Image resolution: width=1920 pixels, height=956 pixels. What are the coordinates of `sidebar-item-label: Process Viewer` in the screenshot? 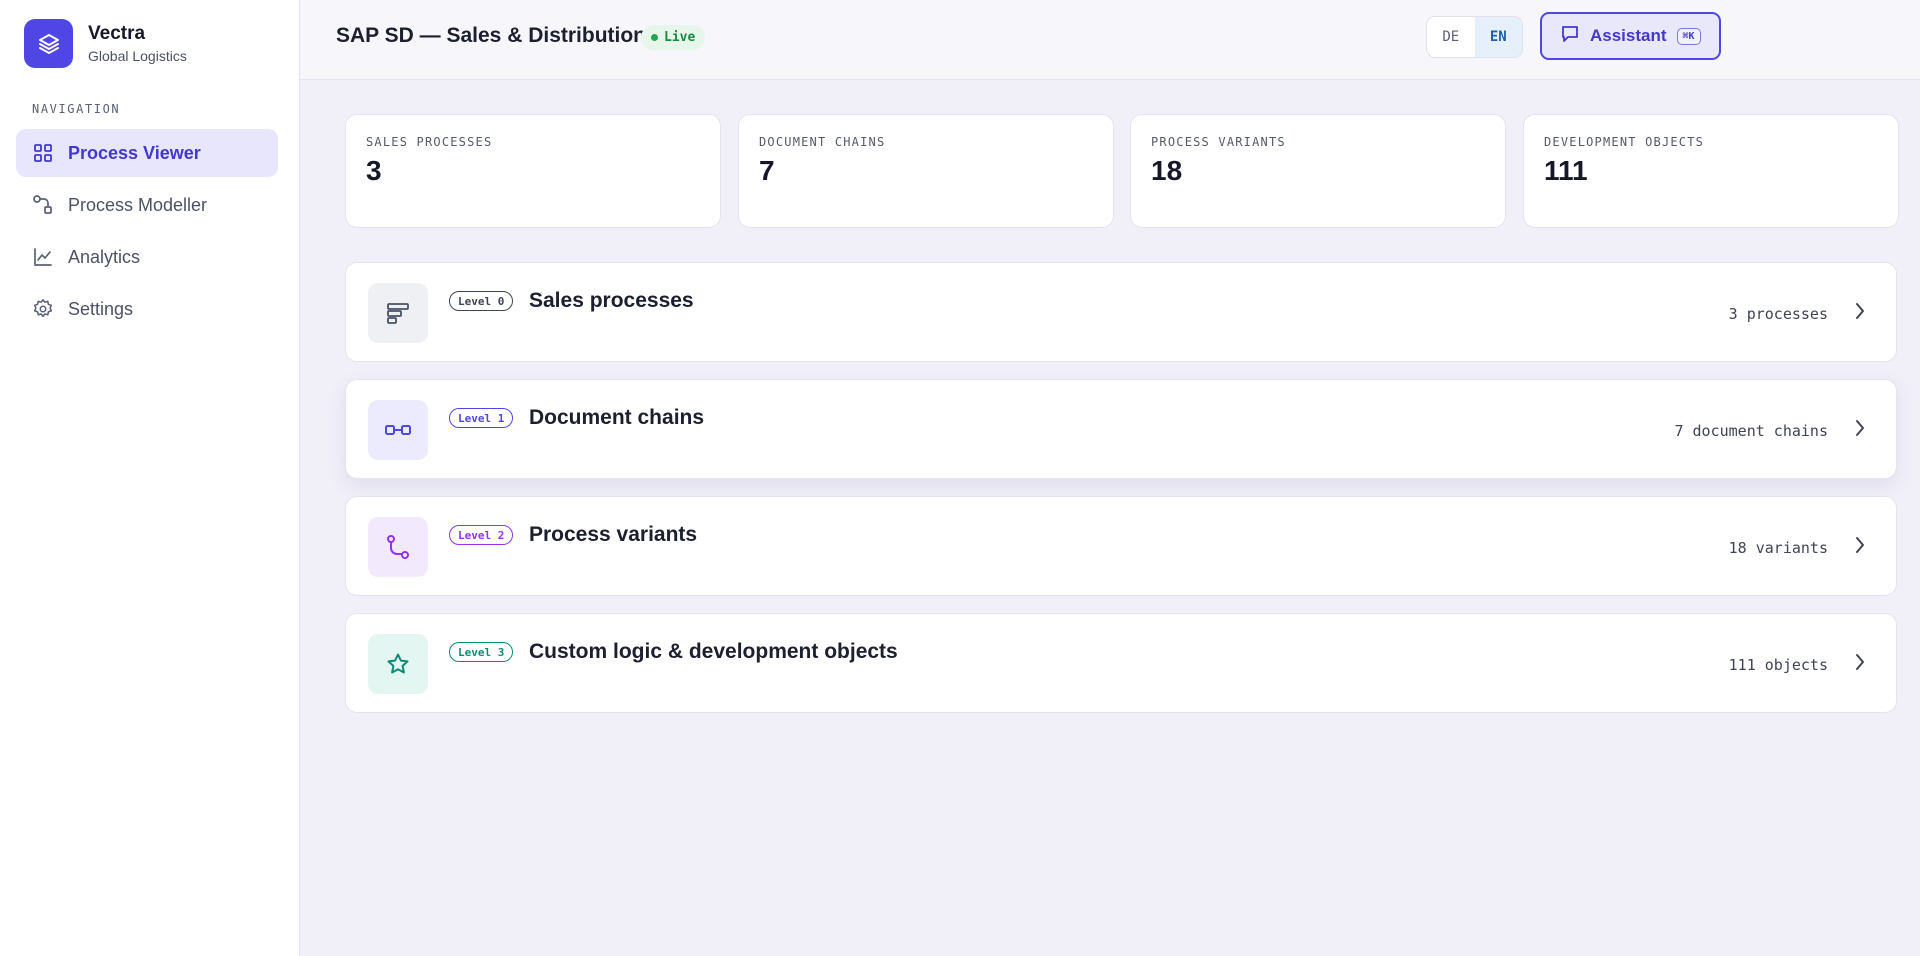 It's located at (134, 152).